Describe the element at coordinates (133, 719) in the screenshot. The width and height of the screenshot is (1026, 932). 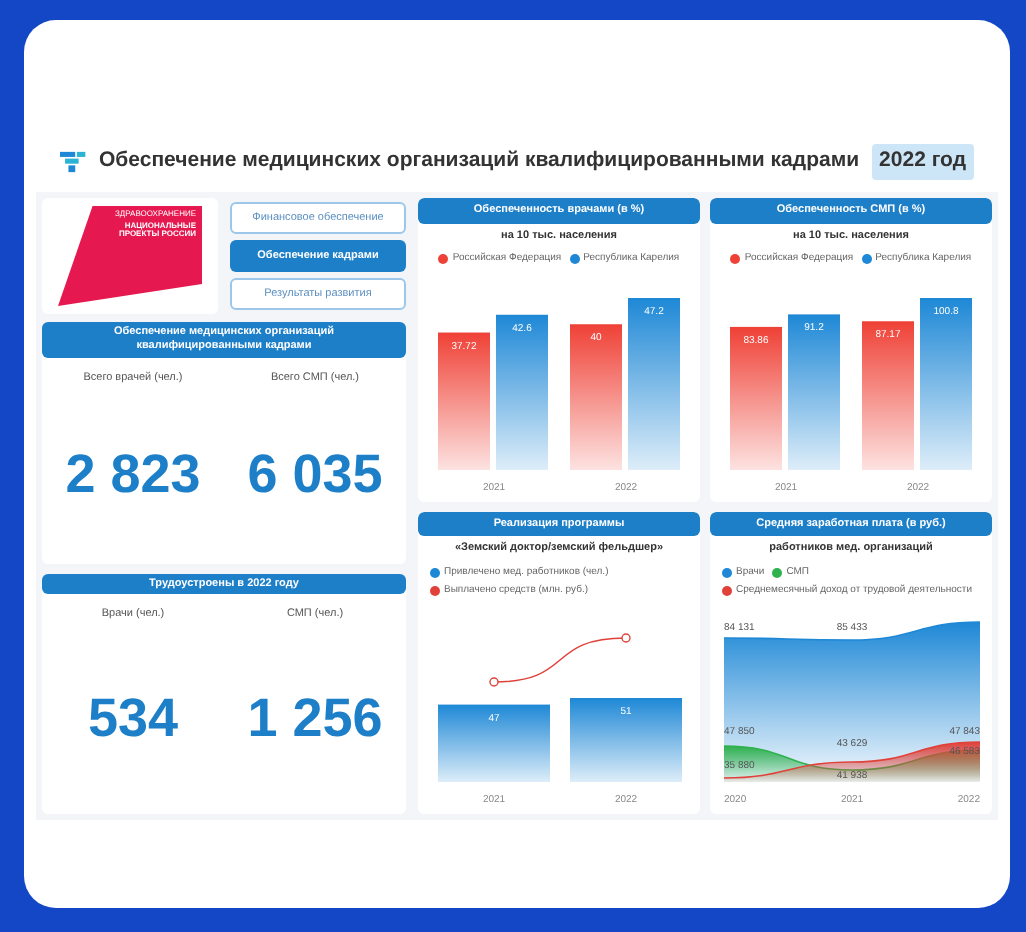
I see `kpi-value: 534` at that location.